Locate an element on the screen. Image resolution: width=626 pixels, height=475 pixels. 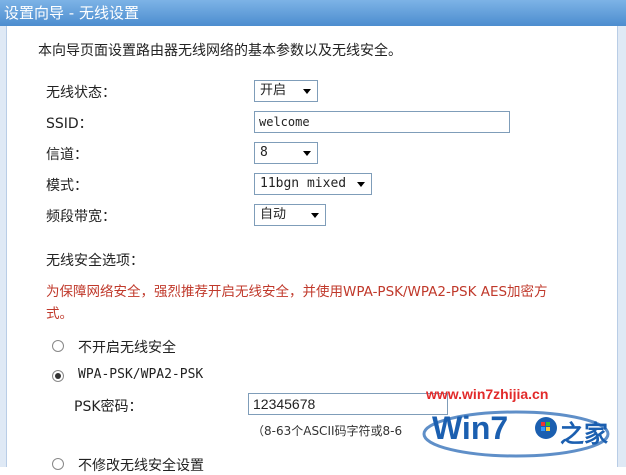
channel-value: 8 is located at coordinates (264, 152).